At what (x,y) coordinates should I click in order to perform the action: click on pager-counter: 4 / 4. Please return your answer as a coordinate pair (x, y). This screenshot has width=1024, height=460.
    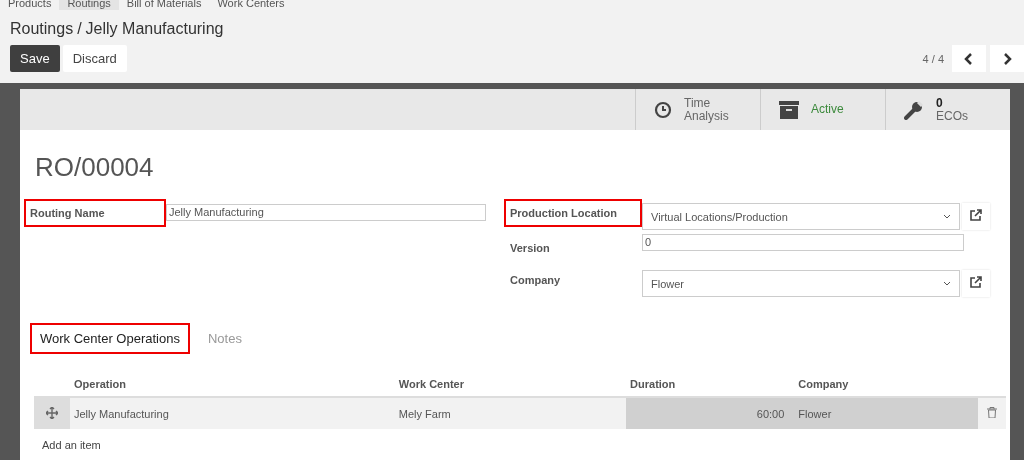
    Looking at the image, I should click on (933, 58).